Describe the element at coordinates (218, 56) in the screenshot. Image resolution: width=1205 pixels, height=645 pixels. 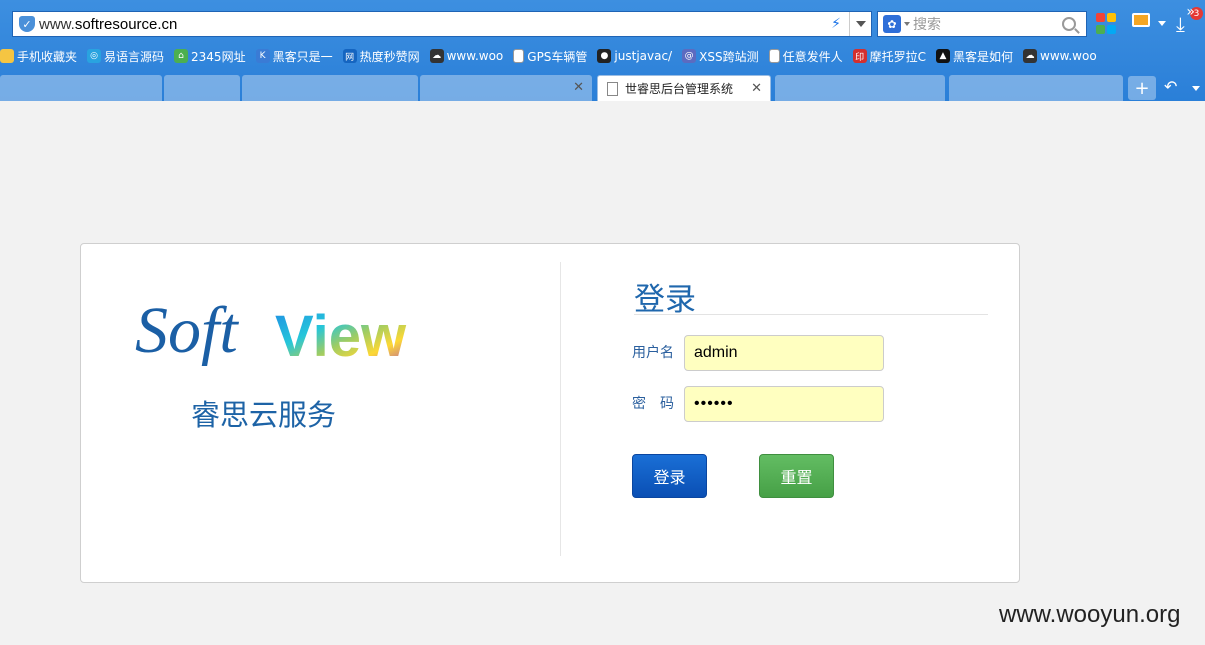
I see `bookmark-label: 2345网址` at that location.